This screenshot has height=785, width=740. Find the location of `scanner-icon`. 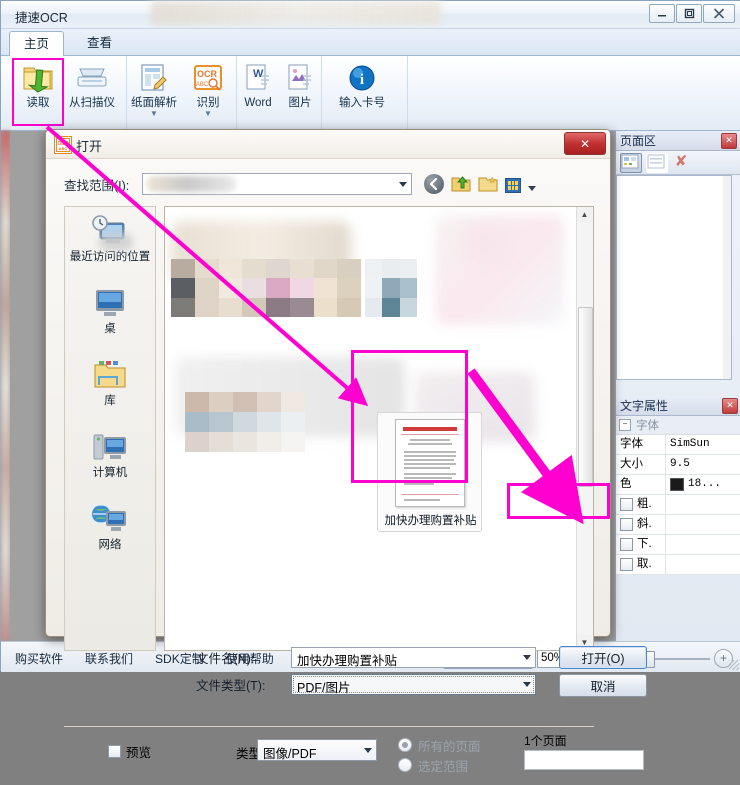

scanner-icon is located at coordinates (92, 78).